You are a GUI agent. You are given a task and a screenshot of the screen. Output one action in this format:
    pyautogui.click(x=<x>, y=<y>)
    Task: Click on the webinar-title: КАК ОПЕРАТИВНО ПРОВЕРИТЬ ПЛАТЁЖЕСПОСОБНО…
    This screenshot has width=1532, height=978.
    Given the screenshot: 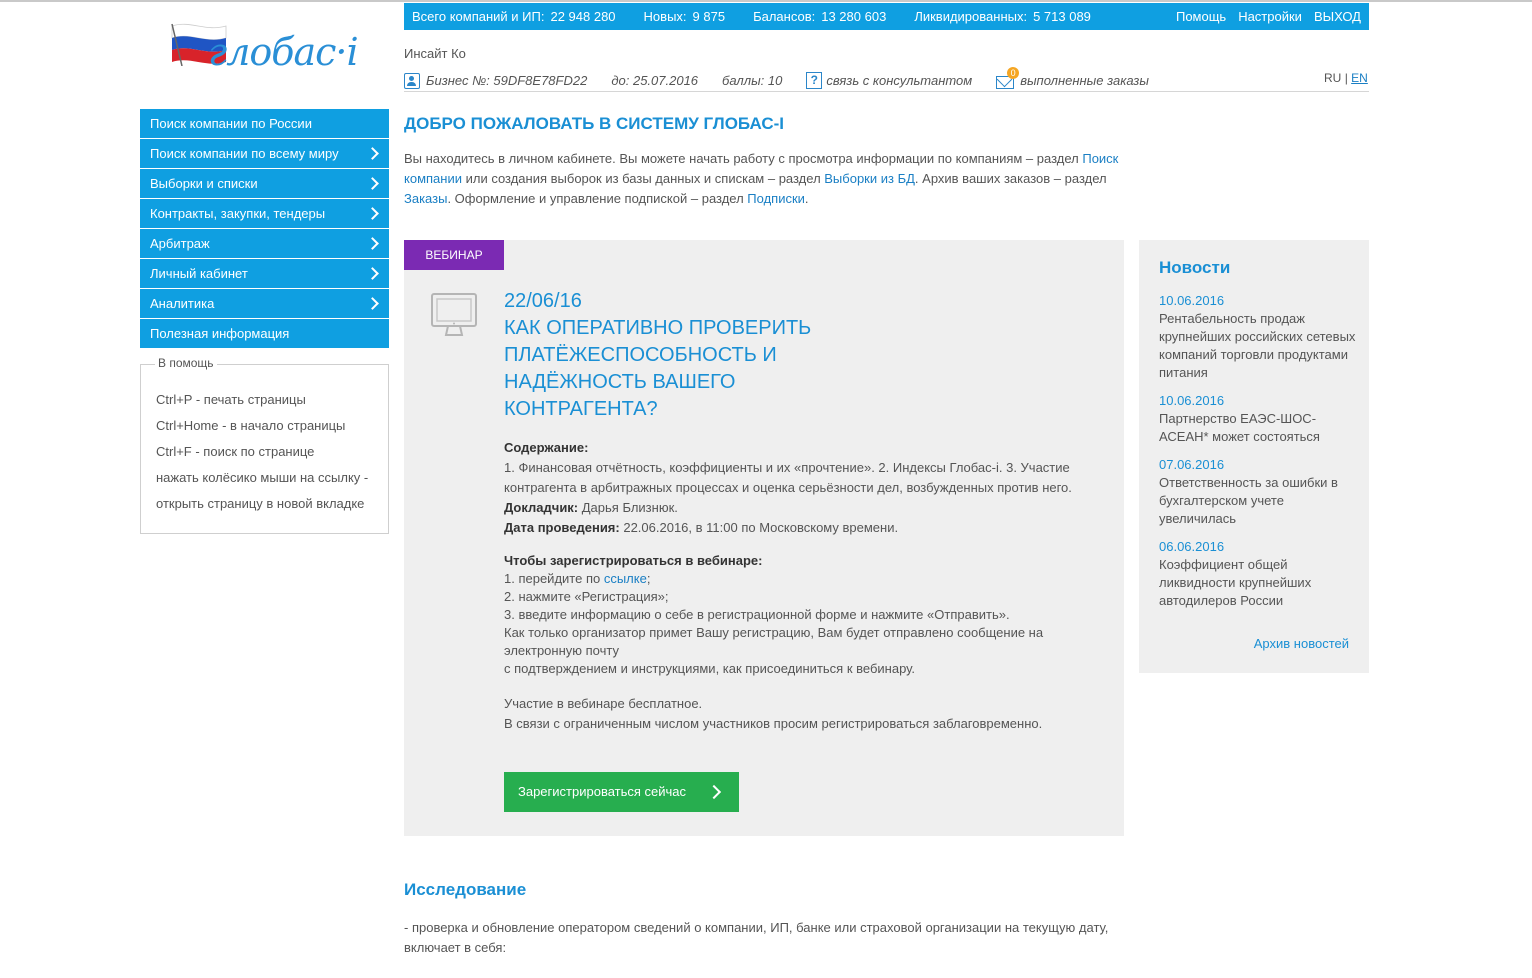 What is the action you would take?
    pyautogui.click(x=658, y=368)
    